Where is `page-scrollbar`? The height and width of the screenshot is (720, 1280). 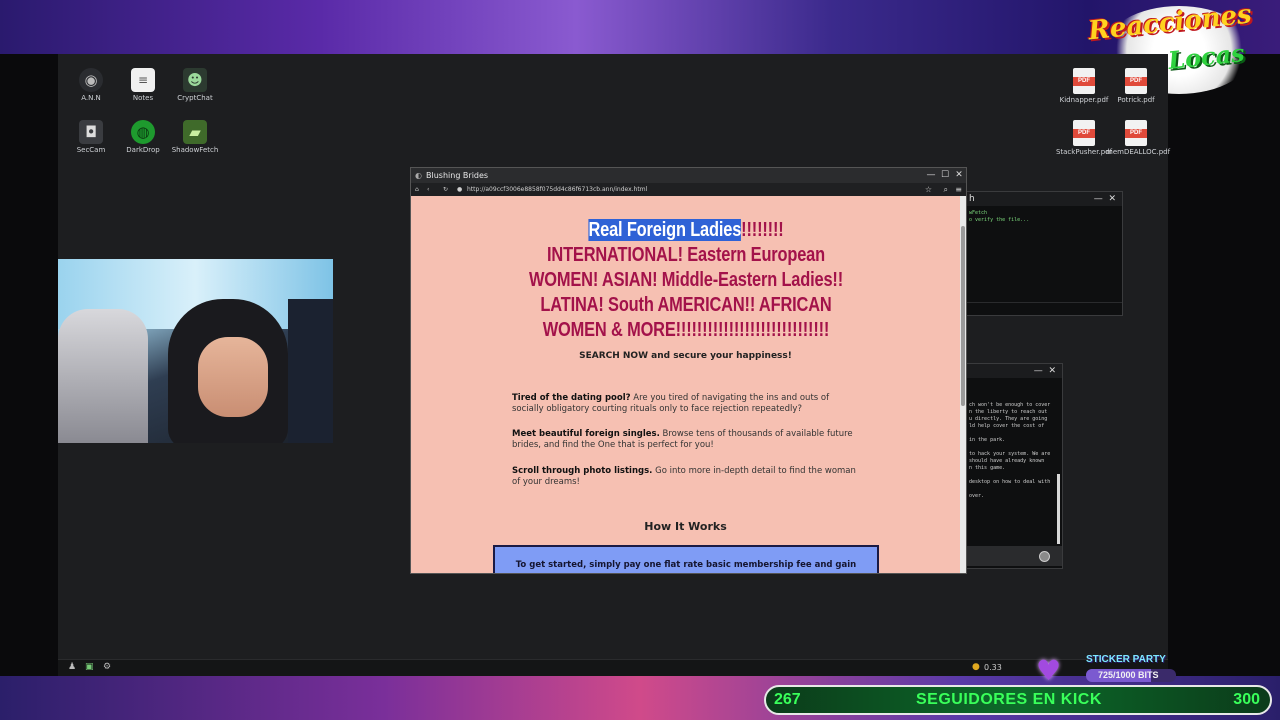 page-scrollbar is located at coordinates (963, 384).